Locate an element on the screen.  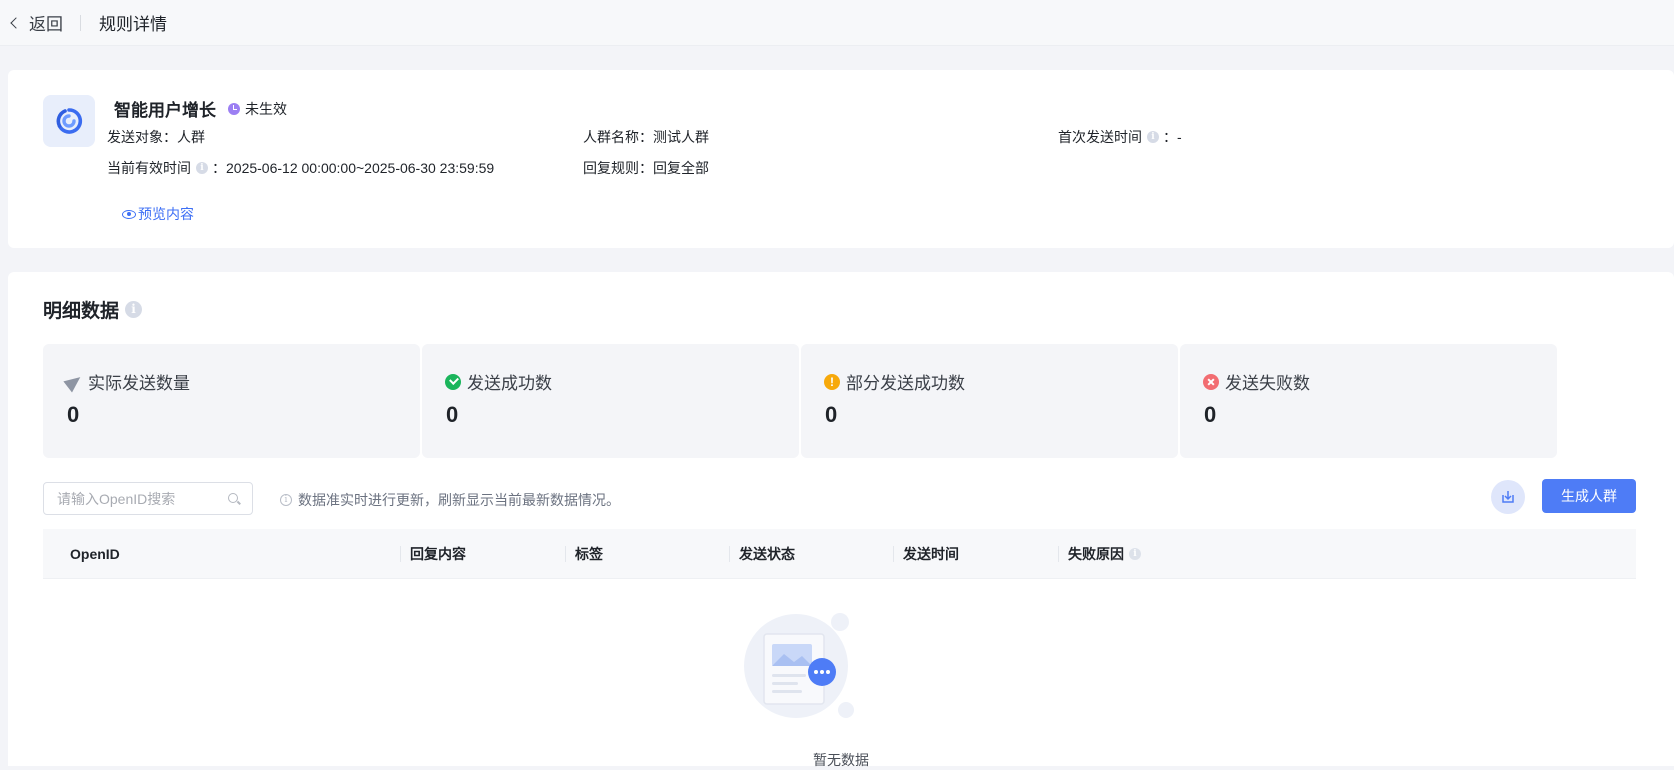
stat-card-failed: 发送失败数 0 is located at coordinates (1368, 401).